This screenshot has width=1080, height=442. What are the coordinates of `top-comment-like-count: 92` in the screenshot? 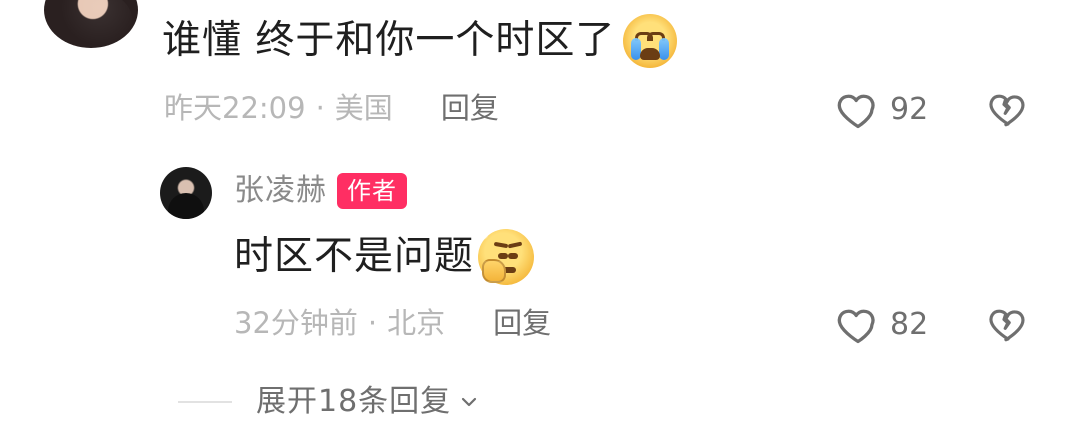 It's located at (909, 109).